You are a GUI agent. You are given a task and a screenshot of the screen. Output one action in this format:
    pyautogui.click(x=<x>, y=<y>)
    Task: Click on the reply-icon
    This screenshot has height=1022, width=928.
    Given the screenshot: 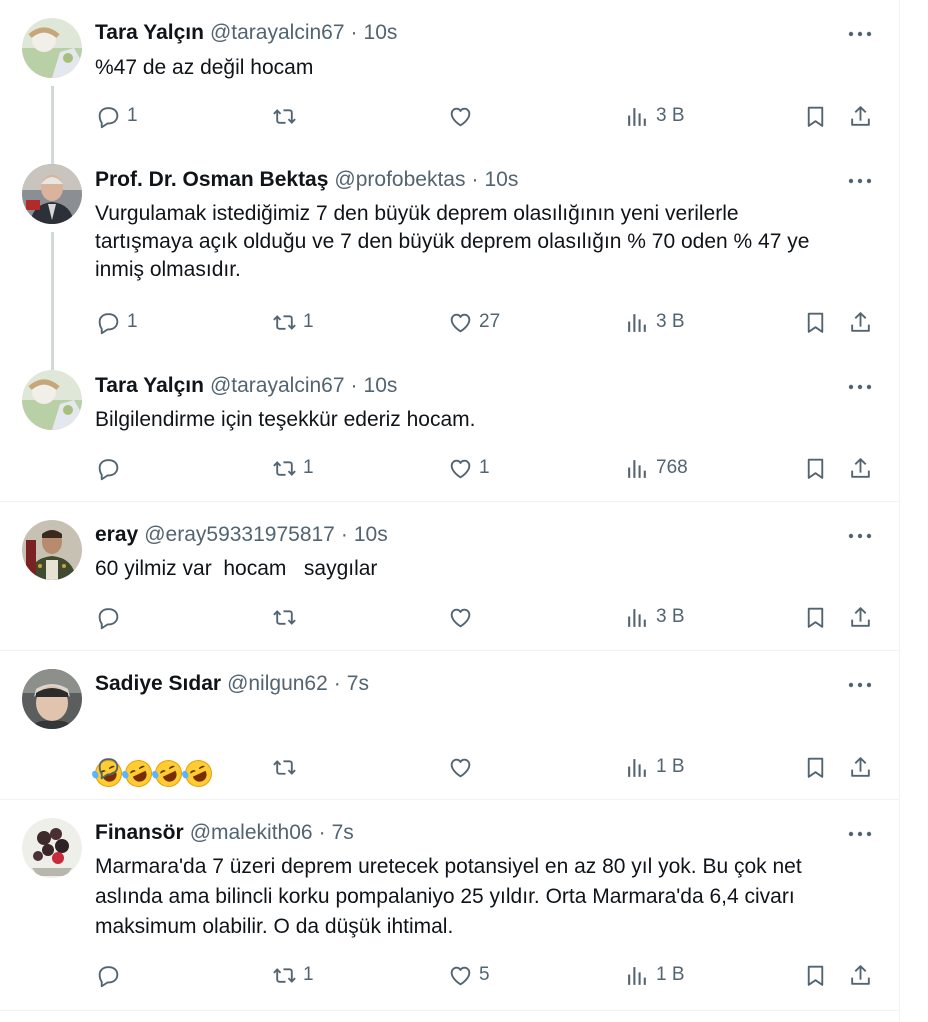 What is the action you would take?
    pyautogui.click(x=108, y=322)
    